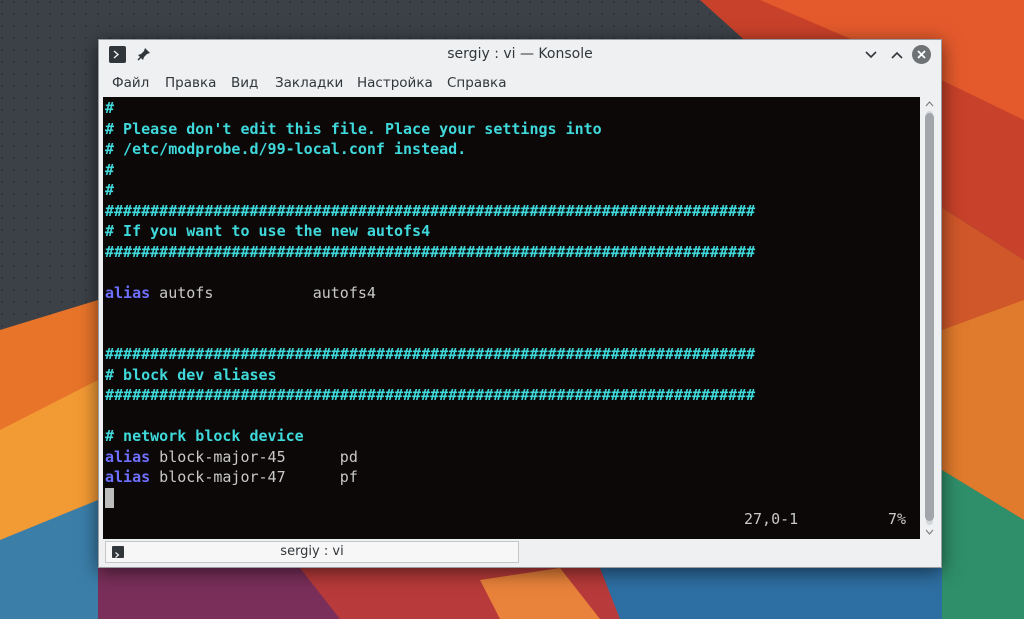 The width and height of the screenshot is (1024, 619). I want to click on comment-token: # network block device, so click(204, 436).